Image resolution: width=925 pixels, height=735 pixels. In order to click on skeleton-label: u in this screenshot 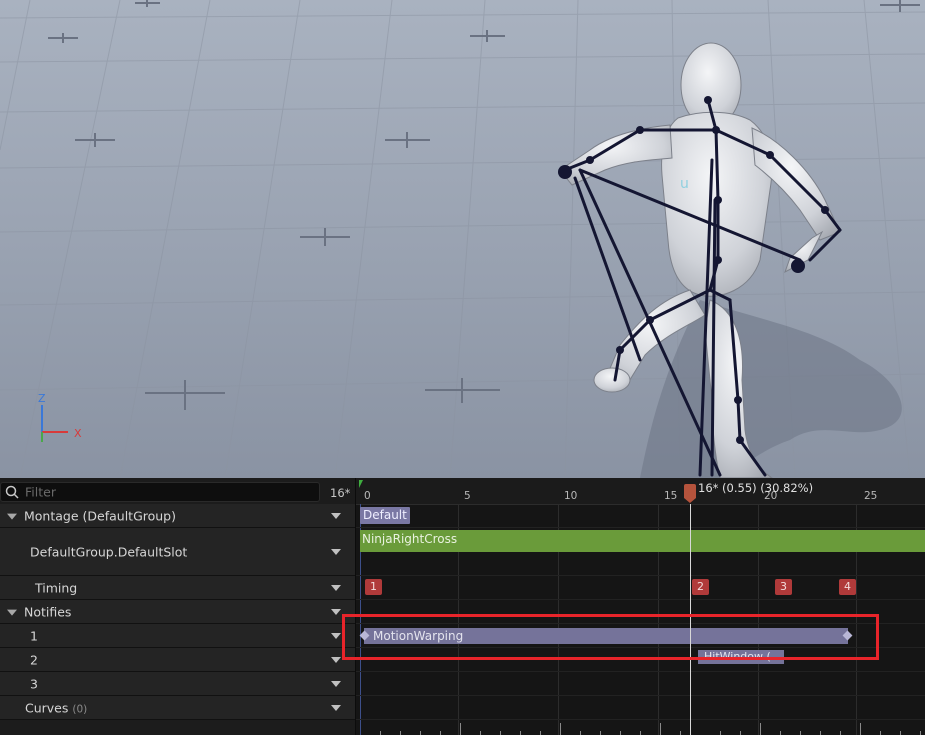, I will do `click(684, 184)`.